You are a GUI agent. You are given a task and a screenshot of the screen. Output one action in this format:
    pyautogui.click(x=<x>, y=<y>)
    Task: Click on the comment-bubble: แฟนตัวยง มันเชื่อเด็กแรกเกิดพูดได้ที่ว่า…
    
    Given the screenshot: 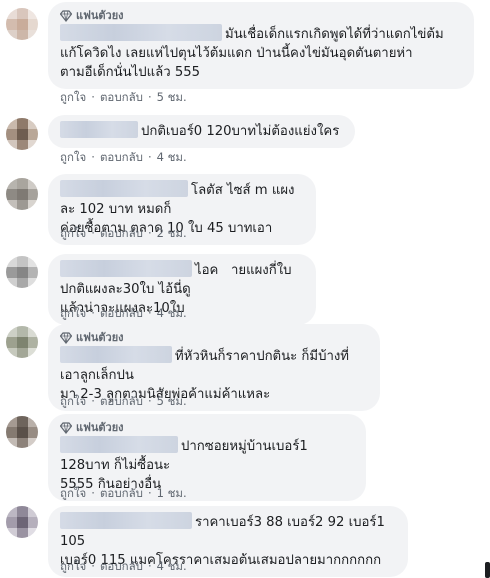 What is the action you would take?
    pyautogui.click(x=261, y=45)
    